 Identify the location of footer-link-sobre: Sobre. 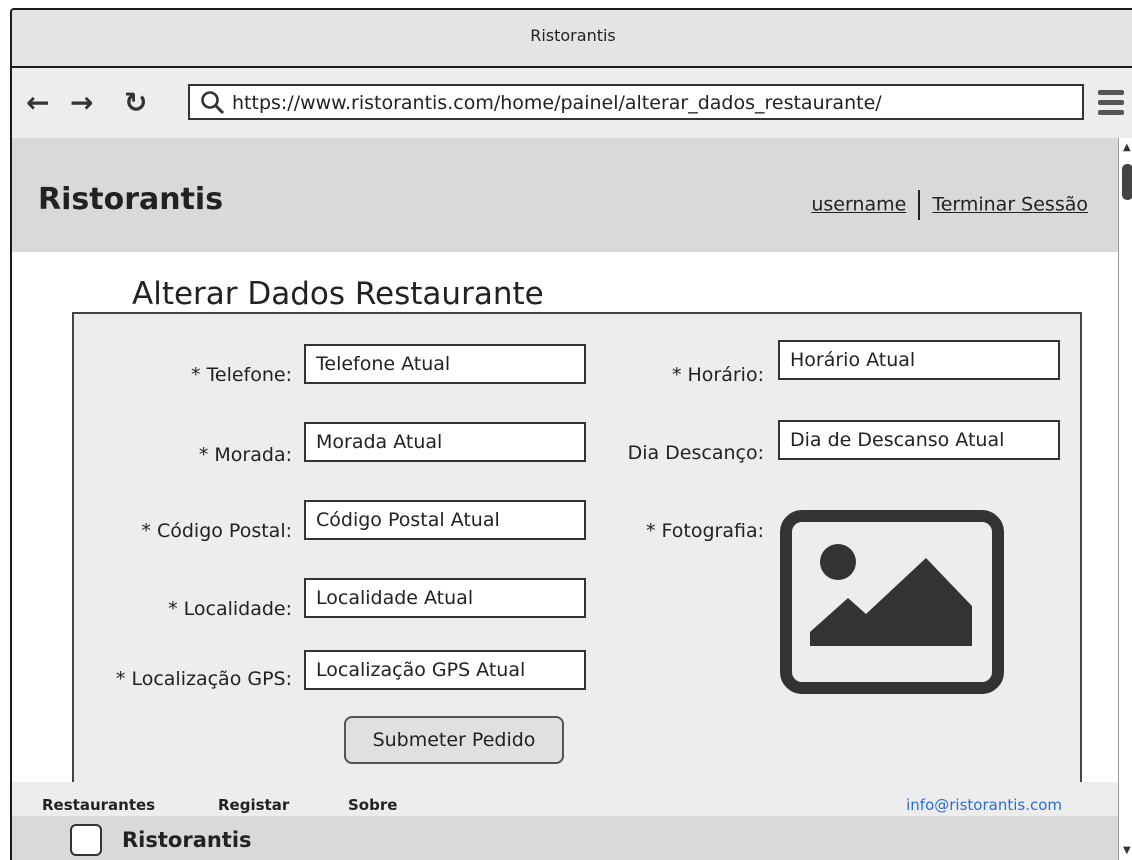
(372, 805).